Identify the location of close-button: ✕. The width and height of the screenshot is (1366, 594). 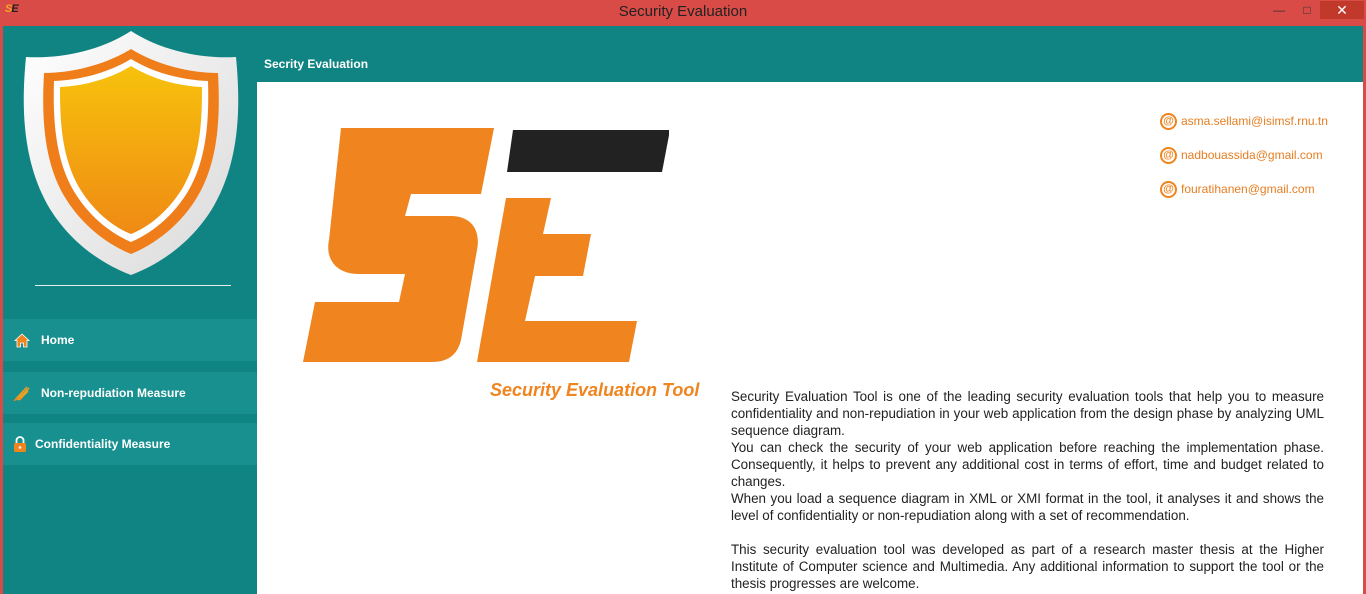
(1342, 10).